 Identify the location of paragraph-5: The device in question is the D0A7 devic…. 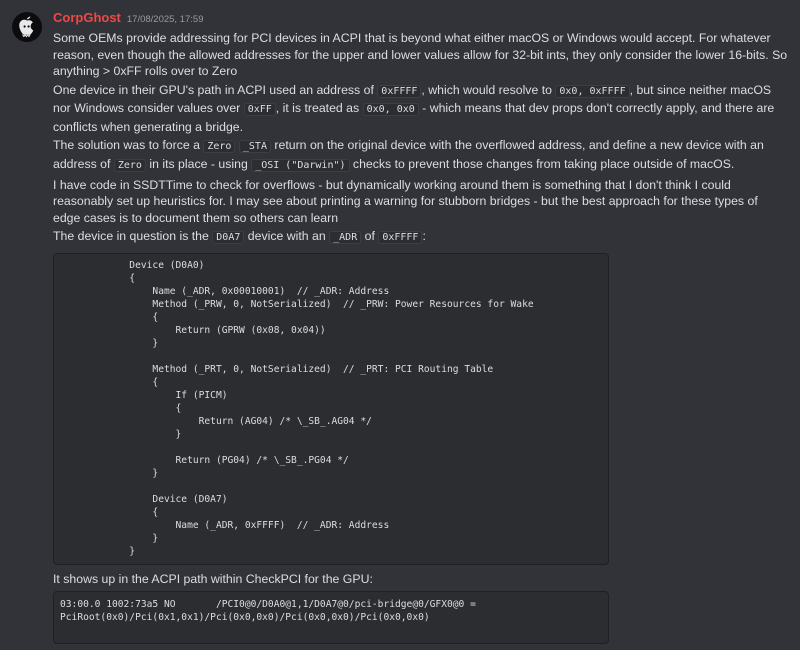
(420, 237).